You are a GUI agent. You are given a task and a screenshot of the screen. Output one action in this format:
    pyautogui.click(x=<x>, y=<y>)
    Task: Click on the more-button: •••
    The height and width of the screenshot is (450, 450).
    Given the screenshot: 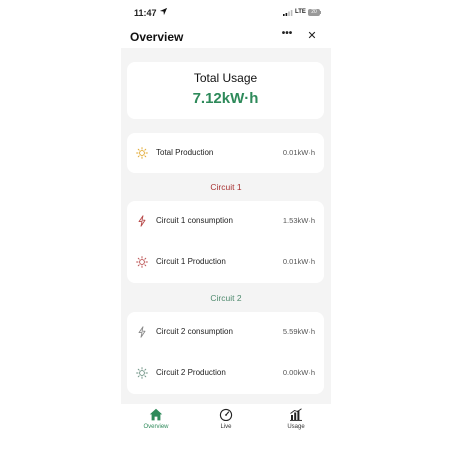 What is the action you would take?
    pyautogui.click(x=287, y=35)
    